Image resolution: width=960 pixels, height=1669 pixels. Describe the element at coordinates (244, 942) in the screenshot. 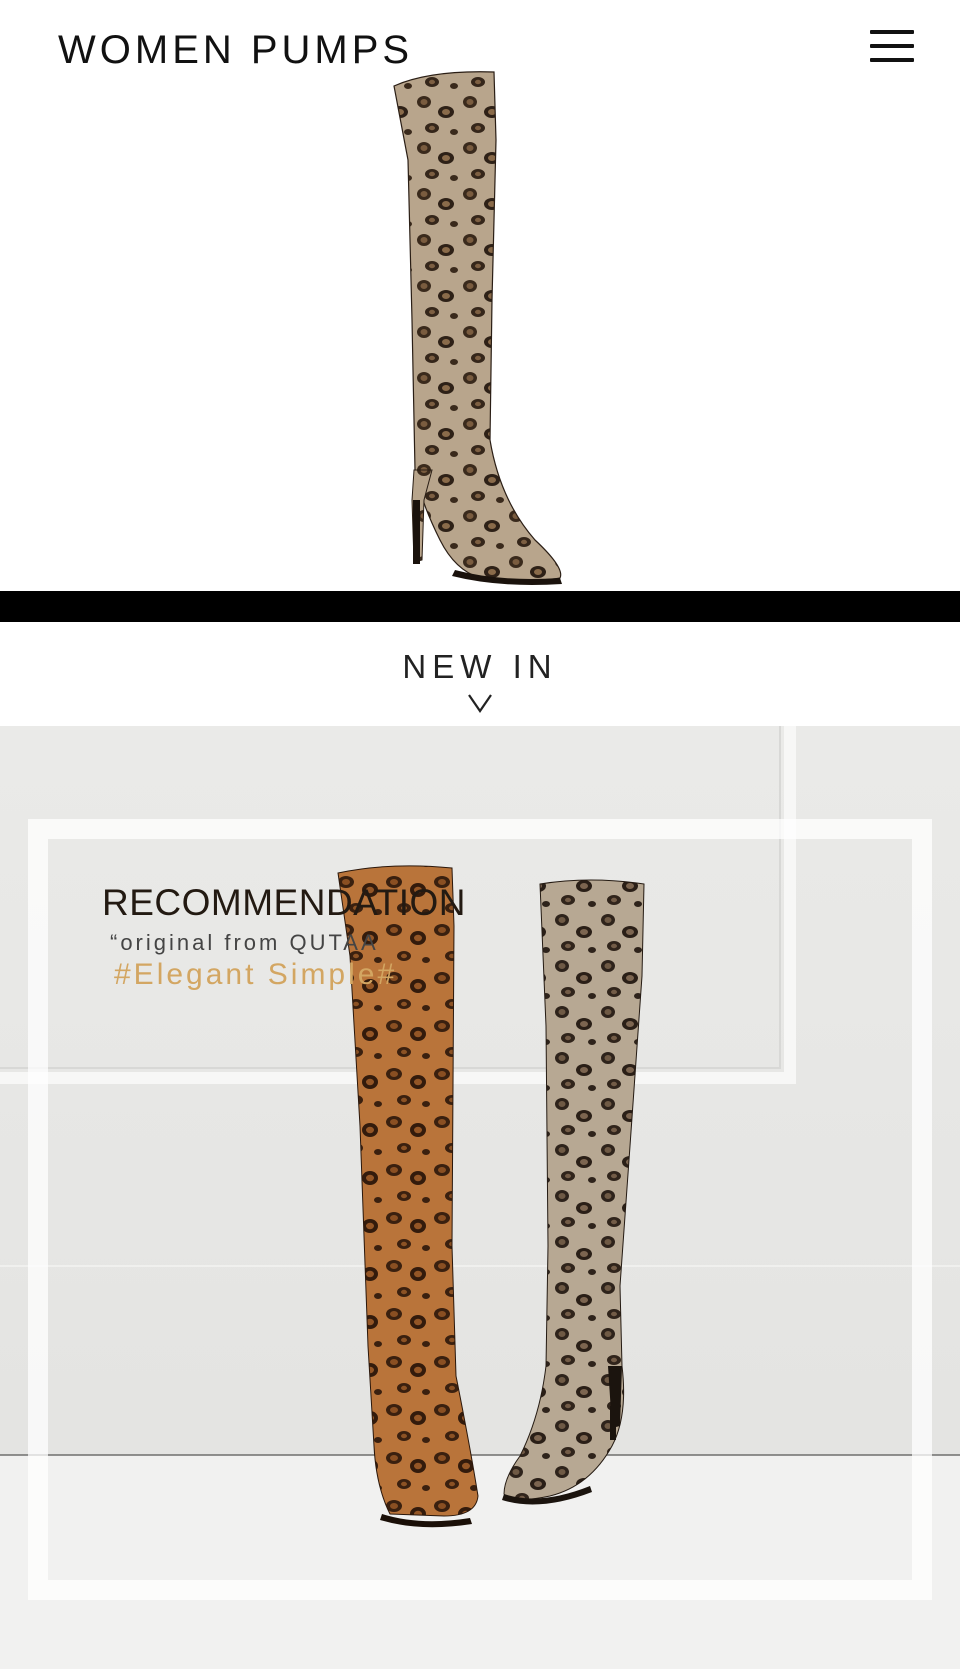

I see `recommendation-subtitle: “original from QUTAA` at that location.